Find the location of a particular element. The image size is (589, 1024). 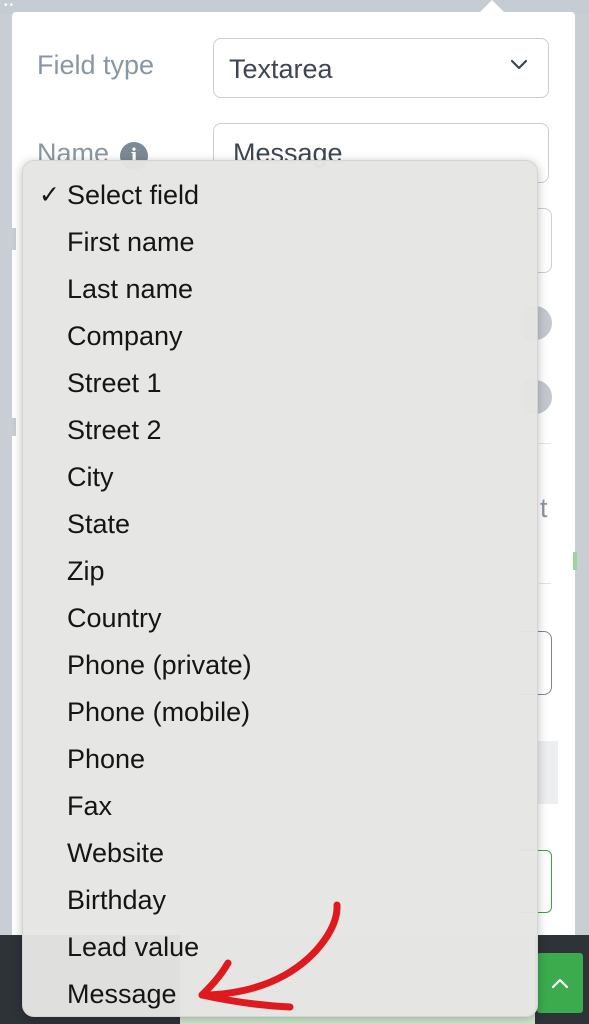

panel-caret-icon is located at coordinates (492, 7).